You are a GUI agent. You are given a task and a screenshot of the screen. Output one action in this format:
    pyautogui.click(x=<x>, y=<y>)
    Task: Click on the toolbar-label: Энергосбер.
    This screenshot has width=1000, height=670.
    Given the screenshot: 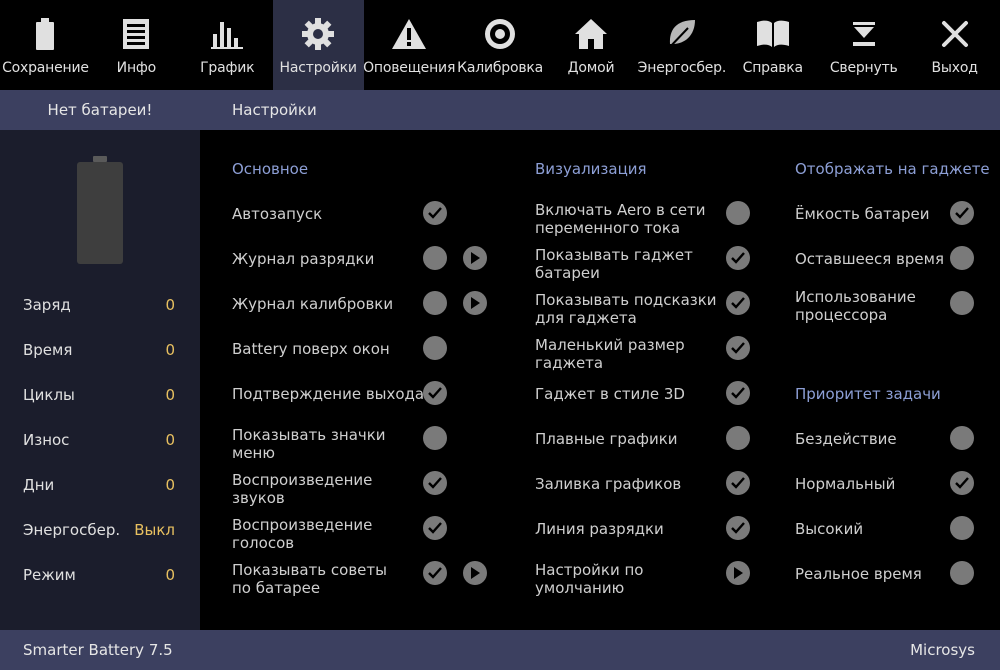 What is the action you would take?
    pyautogui.click(x=682, y=68)
    